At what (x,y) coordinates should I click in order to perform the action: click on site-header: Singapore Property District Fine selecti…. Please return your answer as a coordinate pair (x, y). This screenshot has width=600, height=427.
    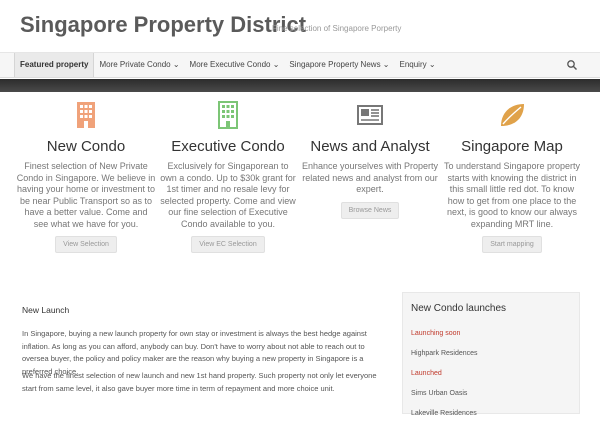
    Looking at the image, I should click on (300, 25).